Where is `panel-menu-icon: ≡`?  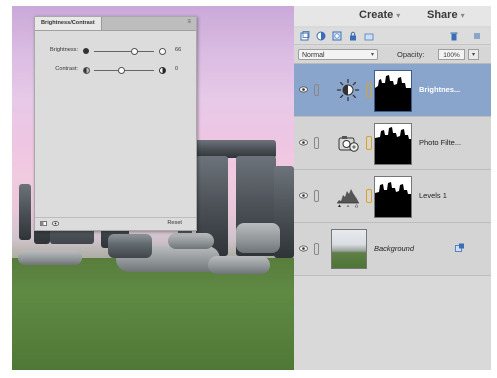
panel-menu-icon: ≡ is located at coordinates (189, 22).